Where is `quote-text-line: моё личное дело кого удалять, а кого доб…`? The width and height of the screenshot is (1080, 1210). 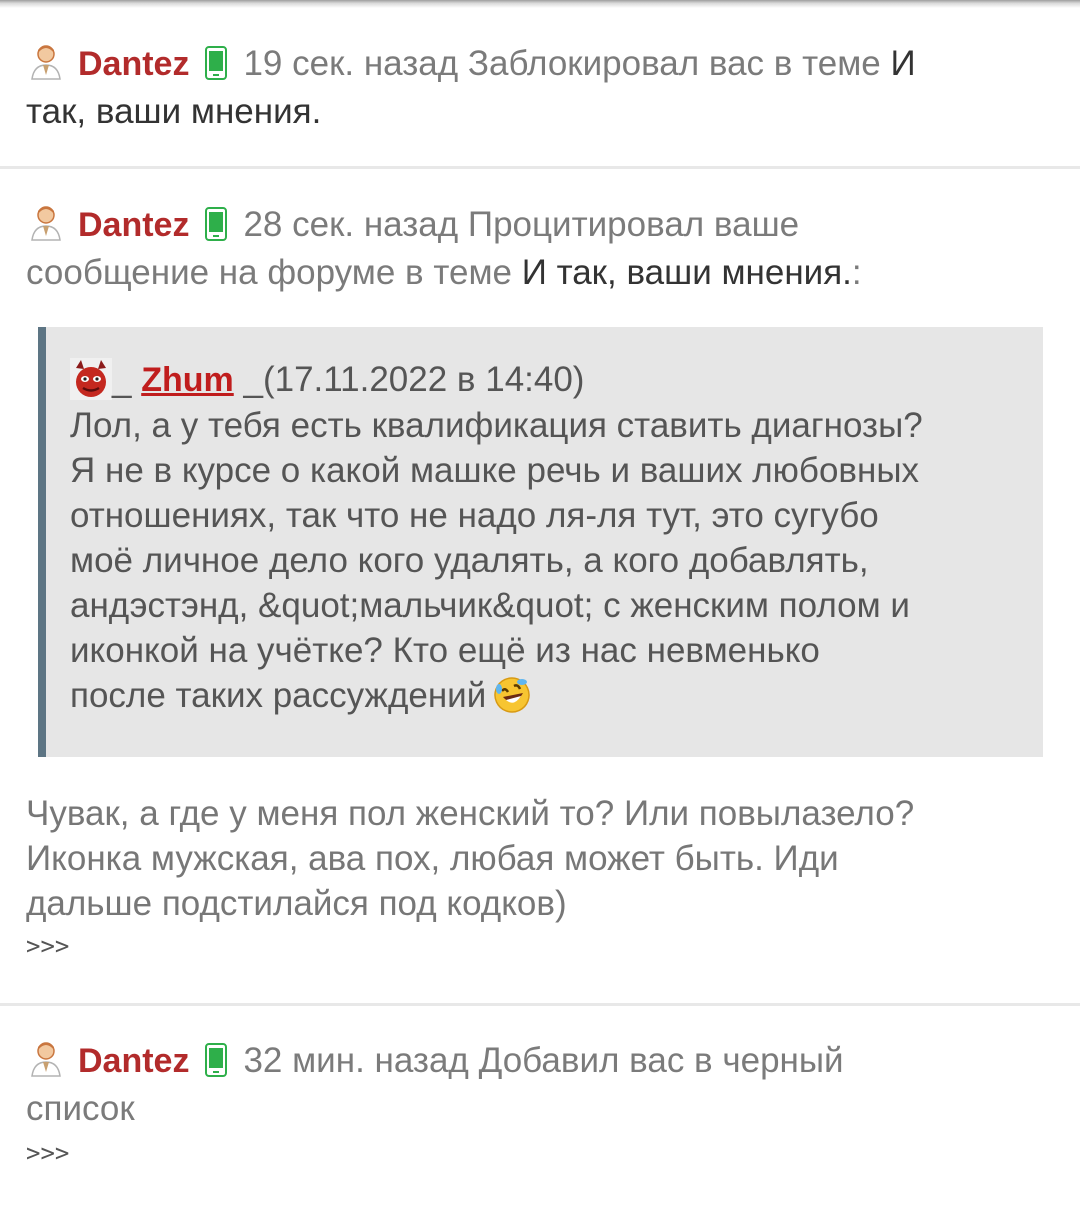 quote-text-line: моё личное дело кого удалять, а кого доб… is located at coordinates (469, 560).